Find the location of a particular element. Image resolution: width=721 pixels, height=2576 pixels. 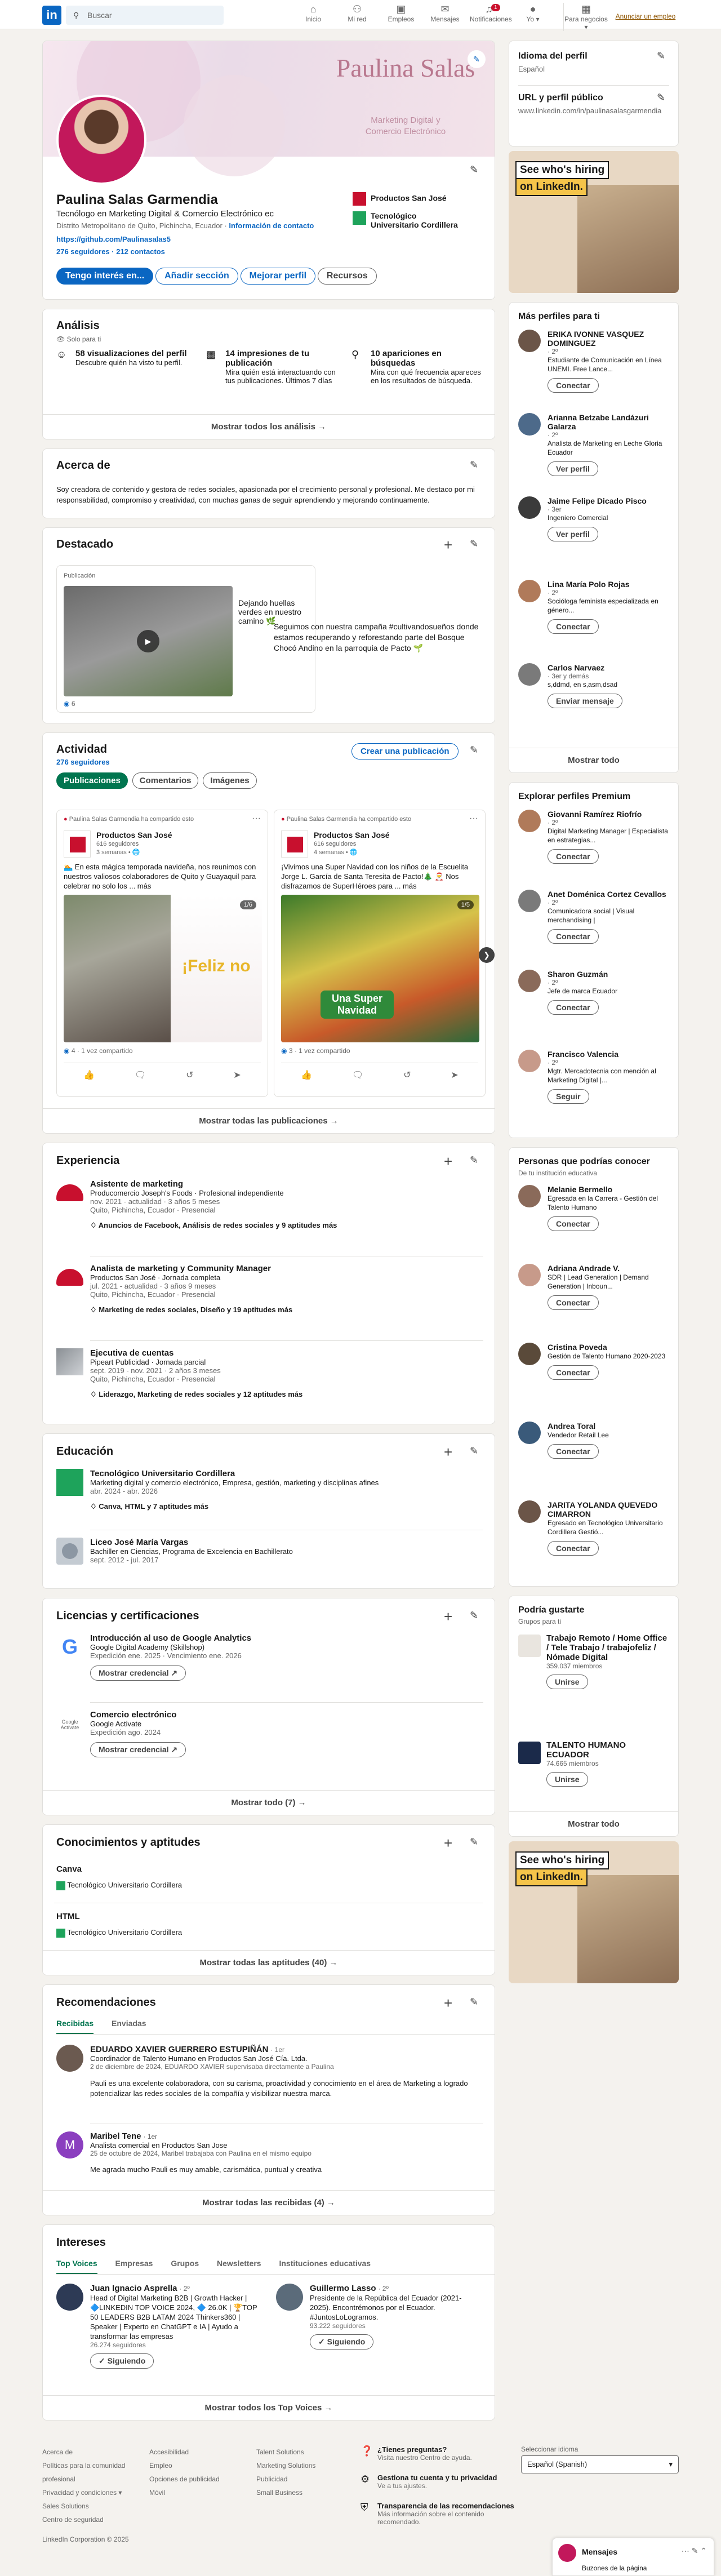

tab-posts: Publicaciones is located at coordinates (92, 781).